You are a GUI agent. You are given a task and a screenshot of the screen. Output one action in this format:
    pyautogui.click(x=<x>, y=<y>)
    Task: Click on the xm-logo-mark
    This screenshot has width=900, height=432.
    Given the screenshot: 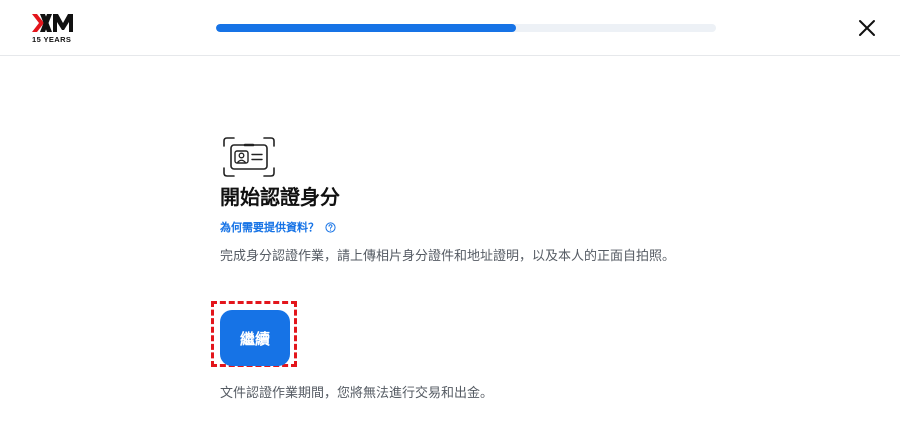 What is the action you would take?
    pyautogui.click(x=52, y=23)
    